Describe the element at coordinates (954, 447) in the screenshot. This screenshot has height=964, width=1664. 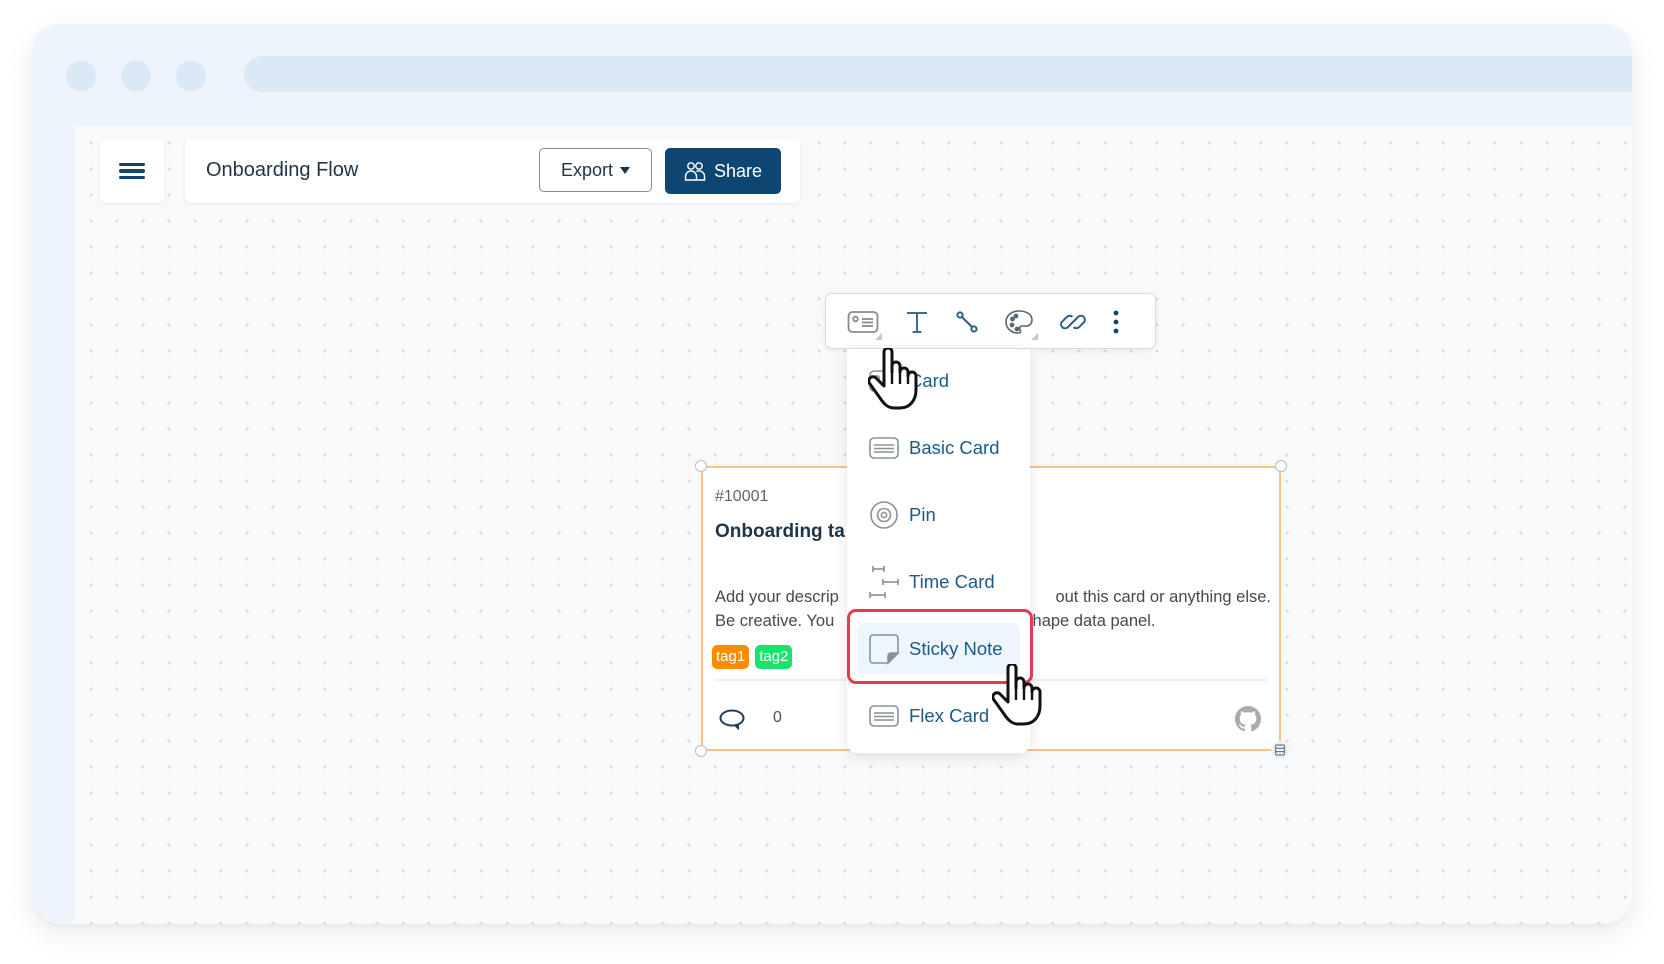
I see `menu-item-label: Basic Card` at that location.